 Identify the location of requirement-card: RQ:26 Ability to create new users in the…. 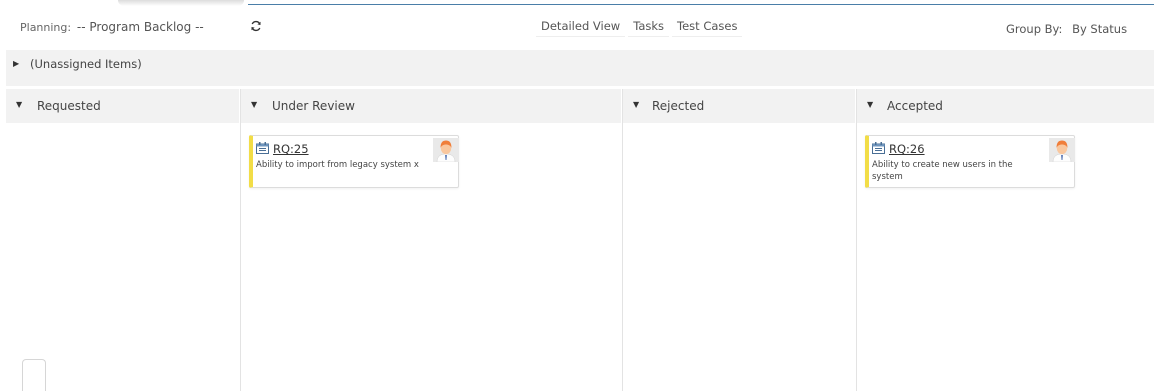
(970, 161).